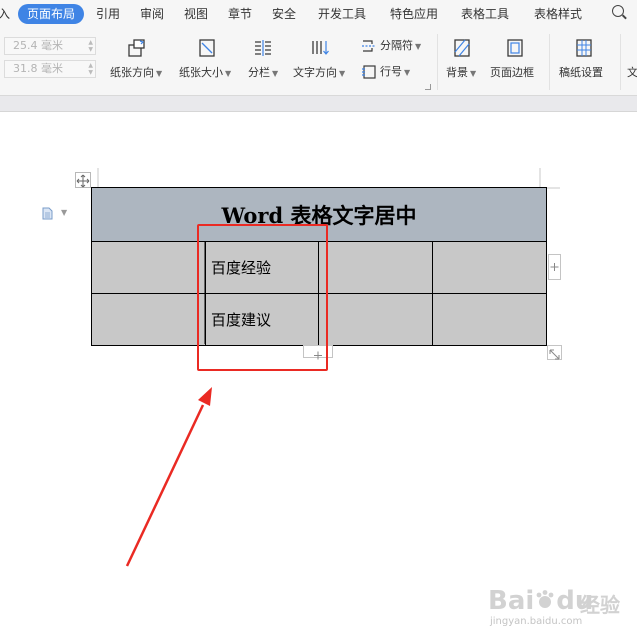 Image resolution: width=637 pixels, height=641 pixels. Describe the element at coordinates (168, 477) in the screenshot. I see `red-arrow-annotation` at that location.